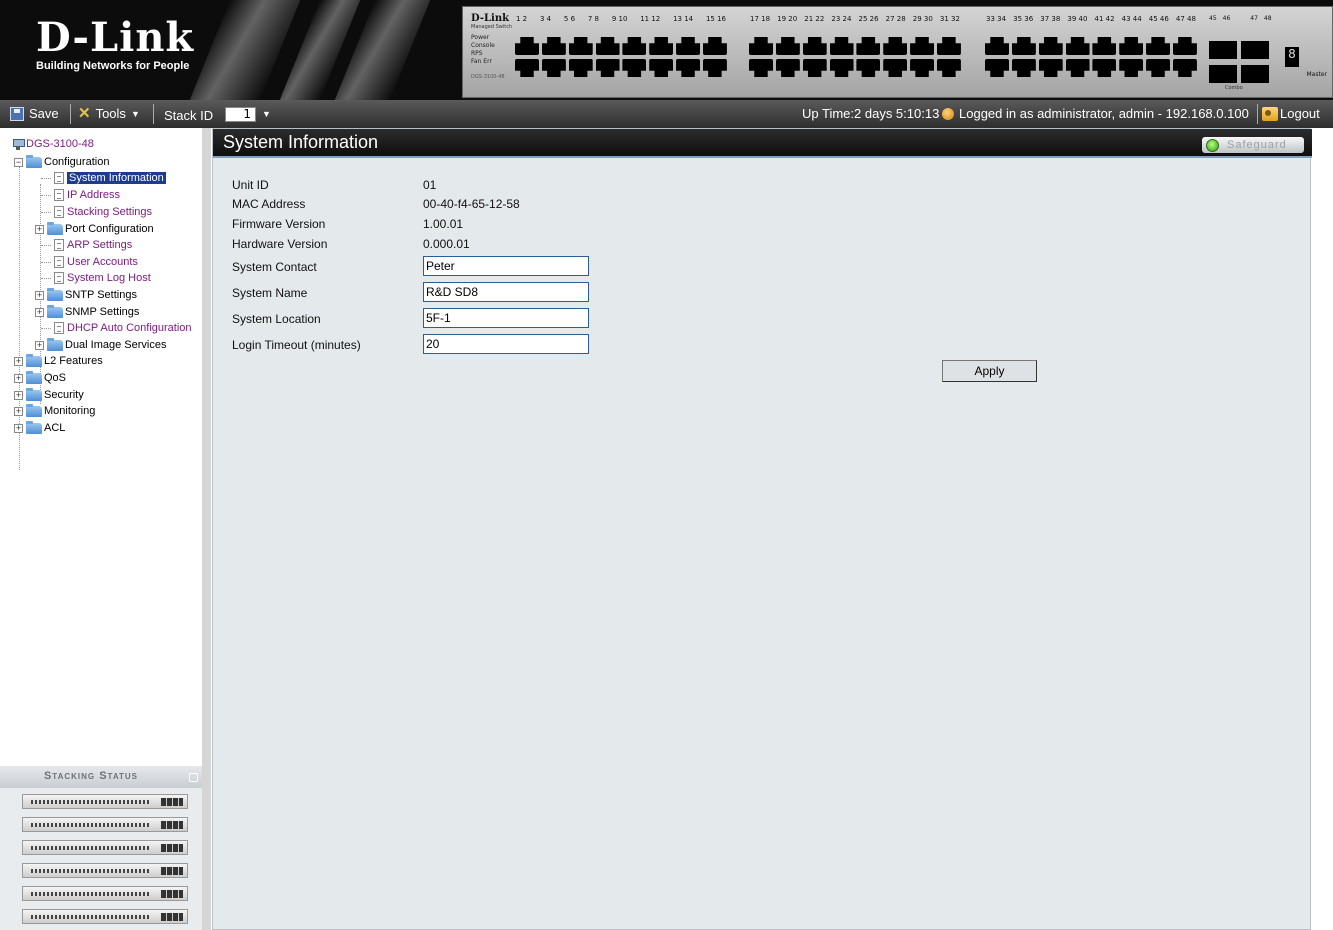  What do you see at coordinates (522, 19) in the screenshot?
I see `port-number-pair: 1 2` at bounding box center [522, 19].